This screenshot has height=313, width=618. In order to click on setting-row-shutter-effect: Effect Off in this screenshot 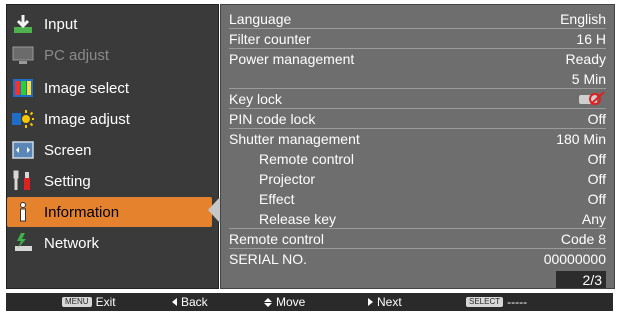, I will do `click(417, 198)`.